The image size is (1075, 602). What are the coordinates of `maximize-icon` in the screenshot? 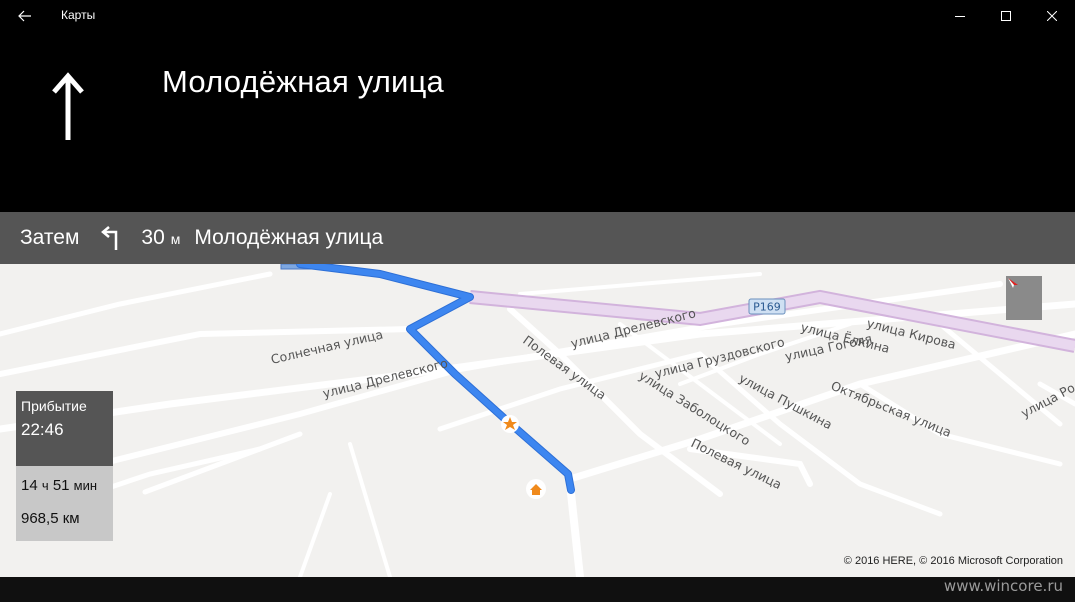 It's located at (1006, 16).